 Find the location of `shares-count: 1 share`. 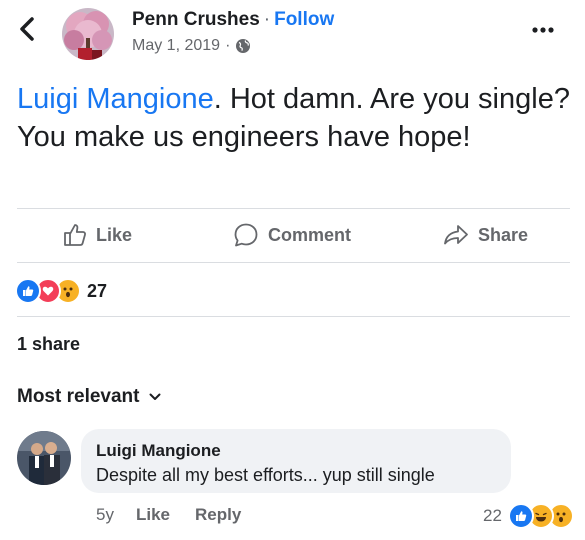

shares-count: 1 share is located at coordinates (48, 344).